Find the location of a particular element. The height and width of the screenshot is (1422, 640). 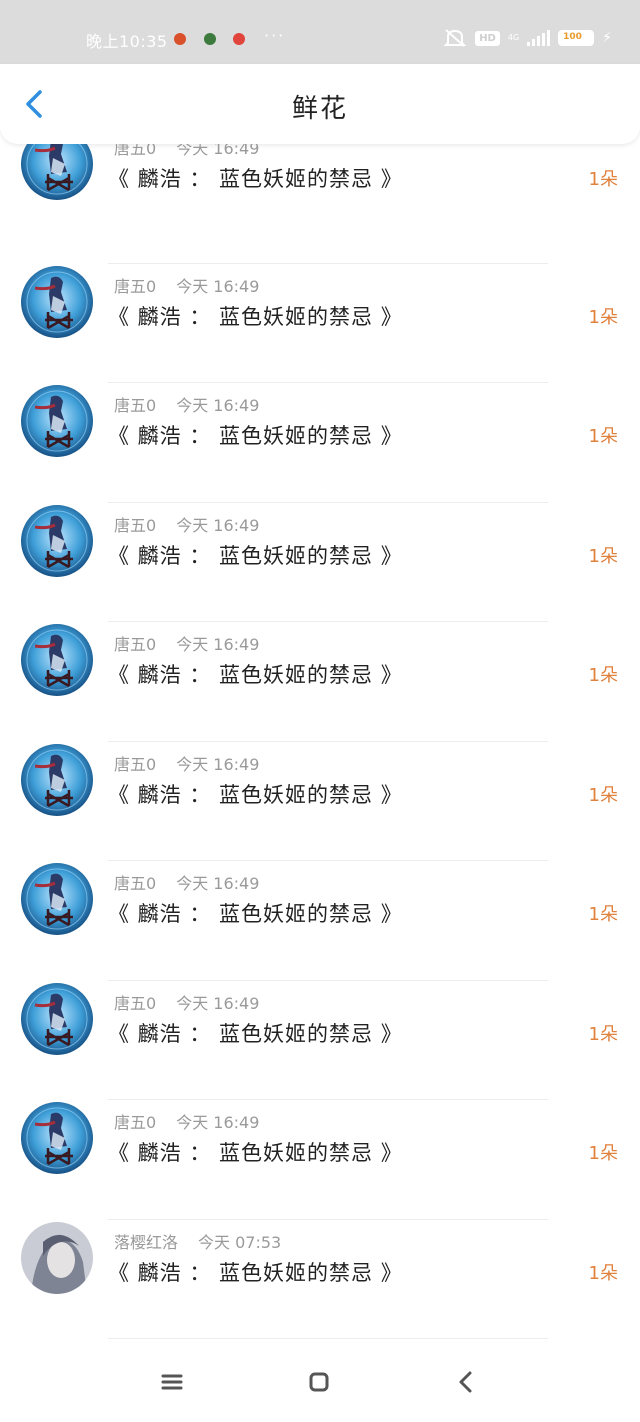

page-title: 鲜花 is located at coordinates (319, 109).